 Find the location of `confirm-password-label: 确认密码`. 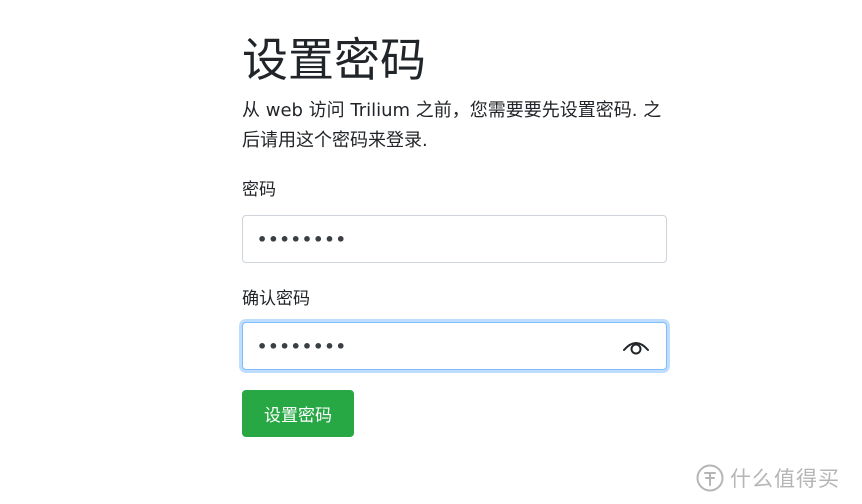

confirm-password-label: 确认密码 is located at coordinates (276, 299).